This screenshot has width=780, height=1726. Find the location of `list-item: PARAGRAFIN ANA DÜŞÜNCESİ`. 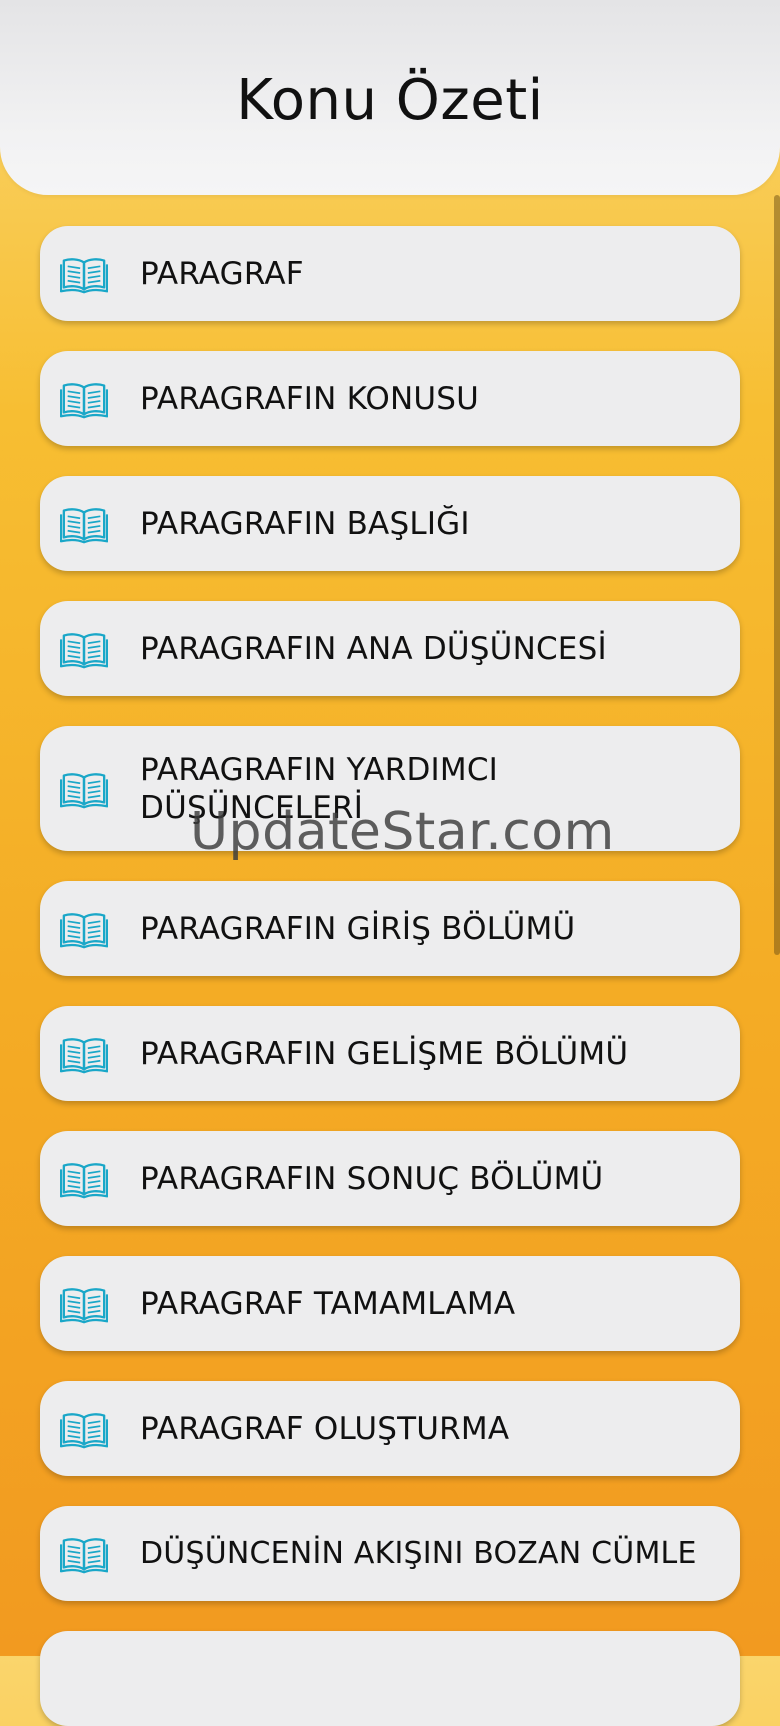

list-item: PARAGRAFIN ANA DÜŞÜNCESİ is located at coordinates (390, 648).